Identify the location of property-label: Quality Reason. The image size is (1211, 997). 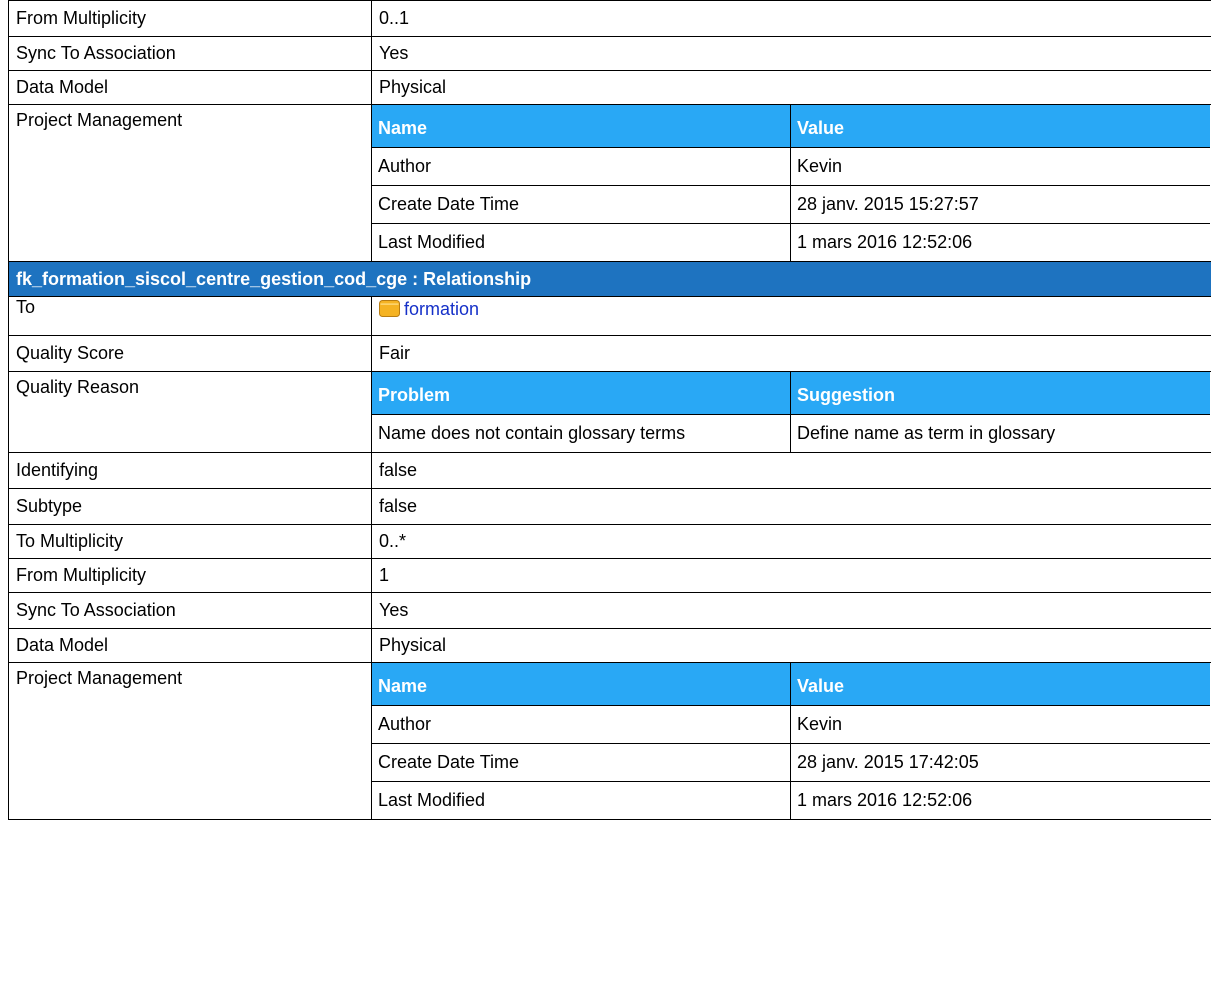
(78, 387).